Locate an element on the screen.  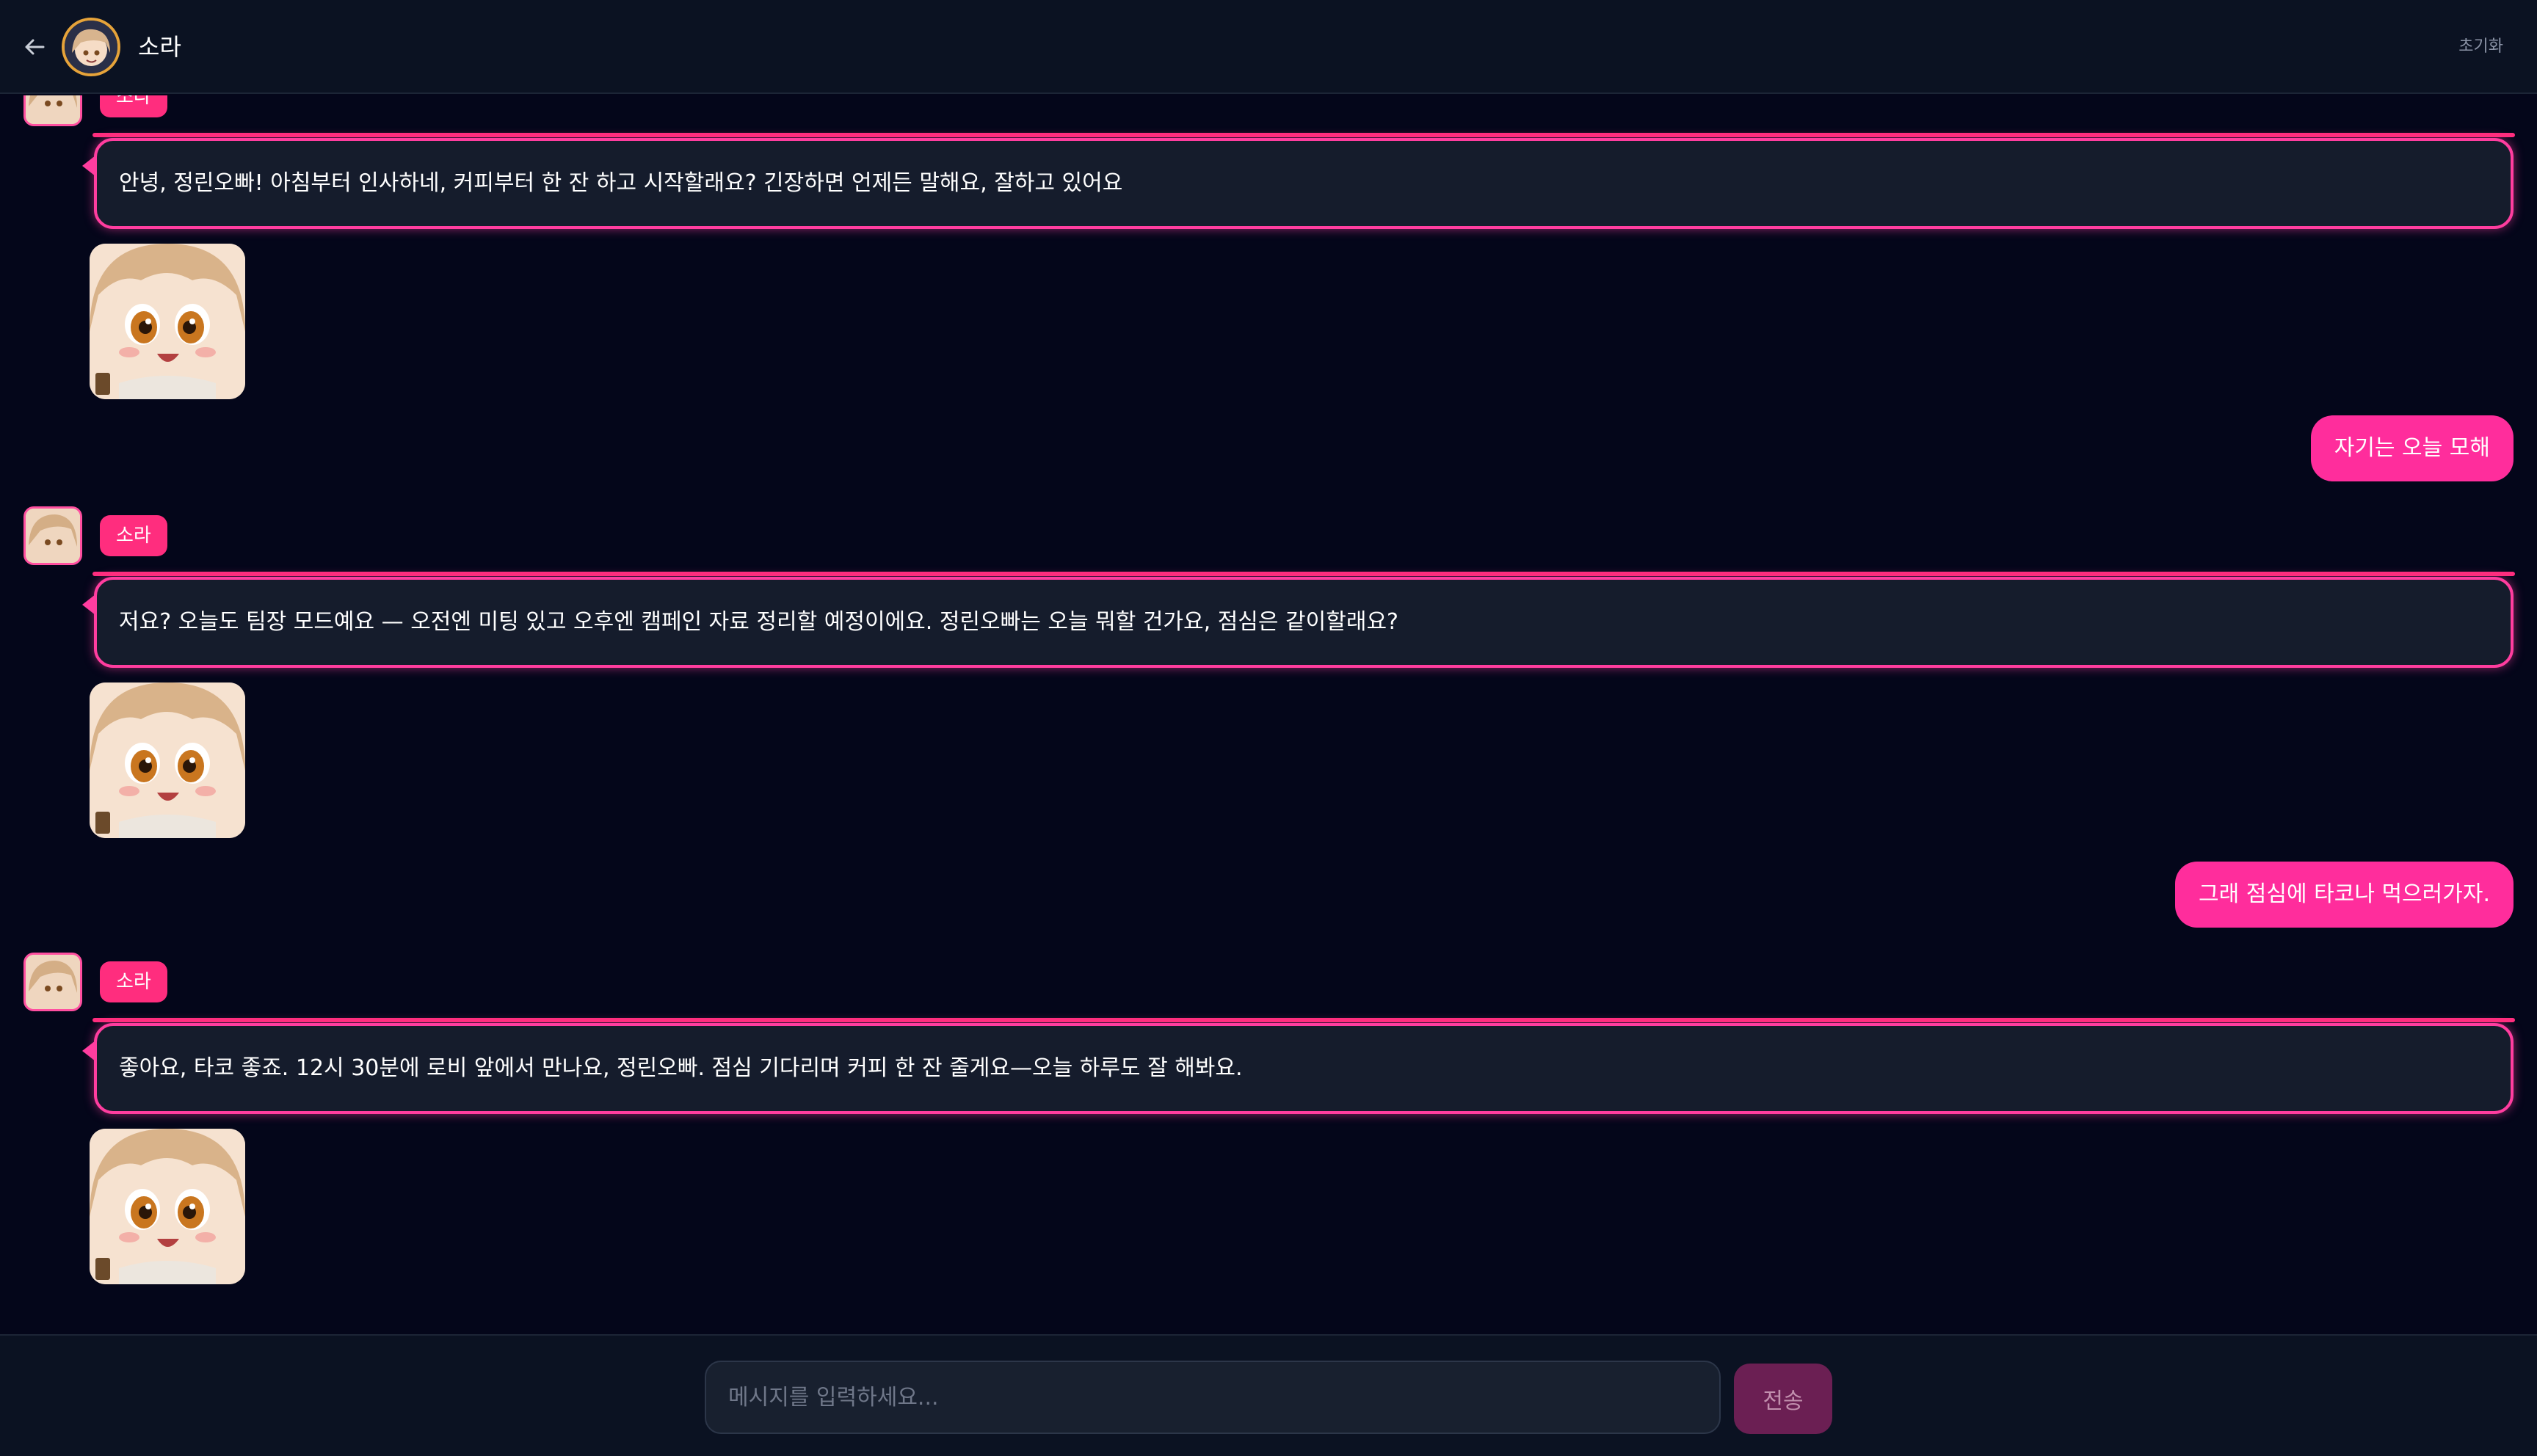
message-composer: 전송 is located at coordinates (1268, 1395).